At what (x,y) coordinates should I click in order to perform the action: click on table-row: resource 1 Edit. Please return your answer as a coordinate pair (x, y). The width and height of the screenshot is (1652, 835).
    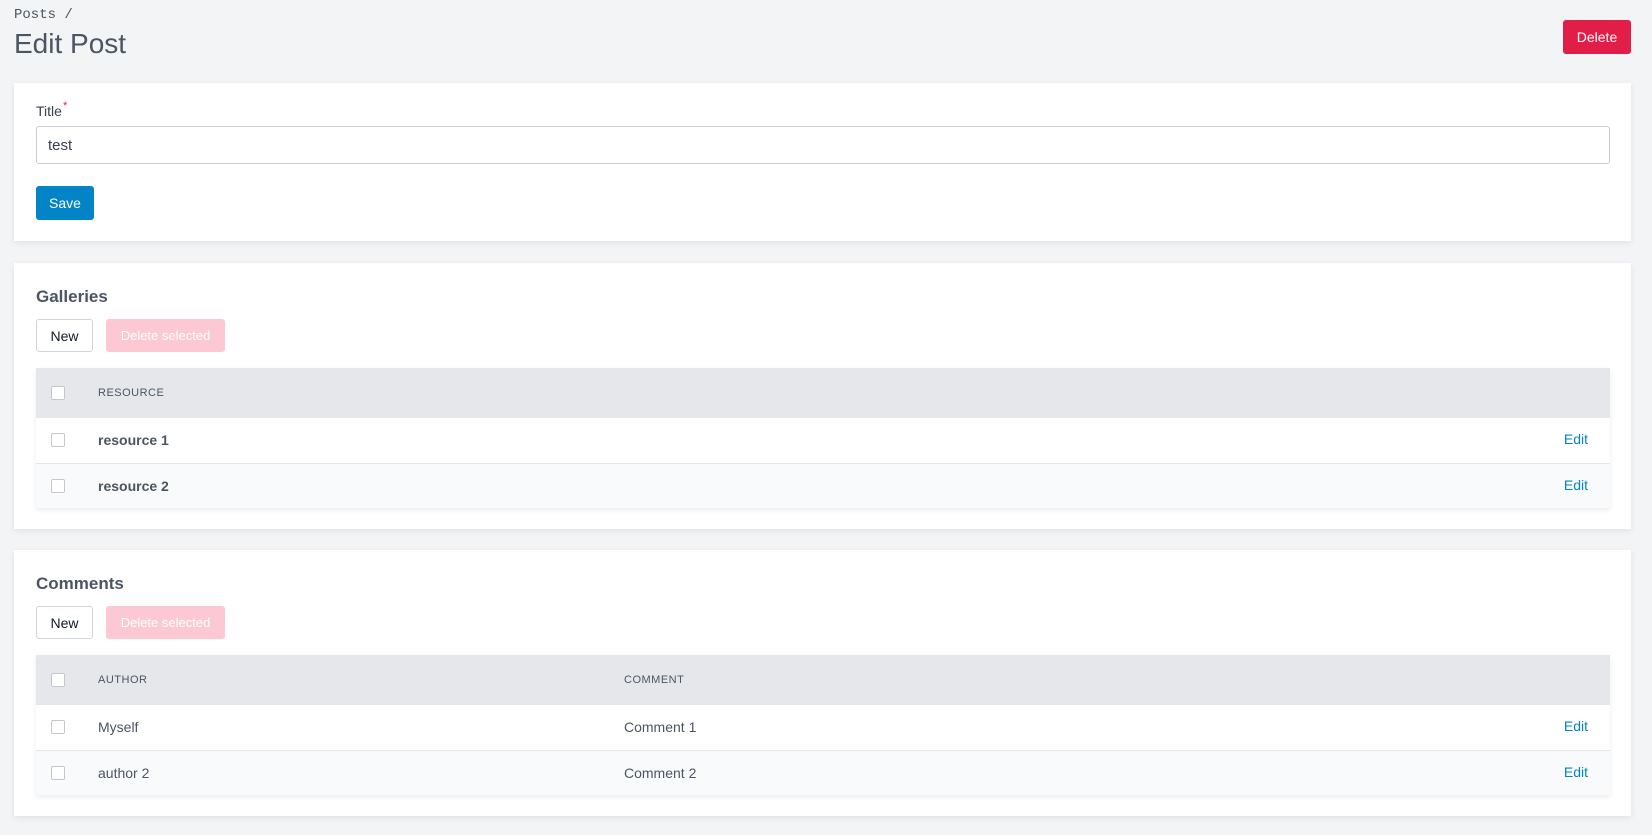
    Looking at the image, I should click on (823, 440).